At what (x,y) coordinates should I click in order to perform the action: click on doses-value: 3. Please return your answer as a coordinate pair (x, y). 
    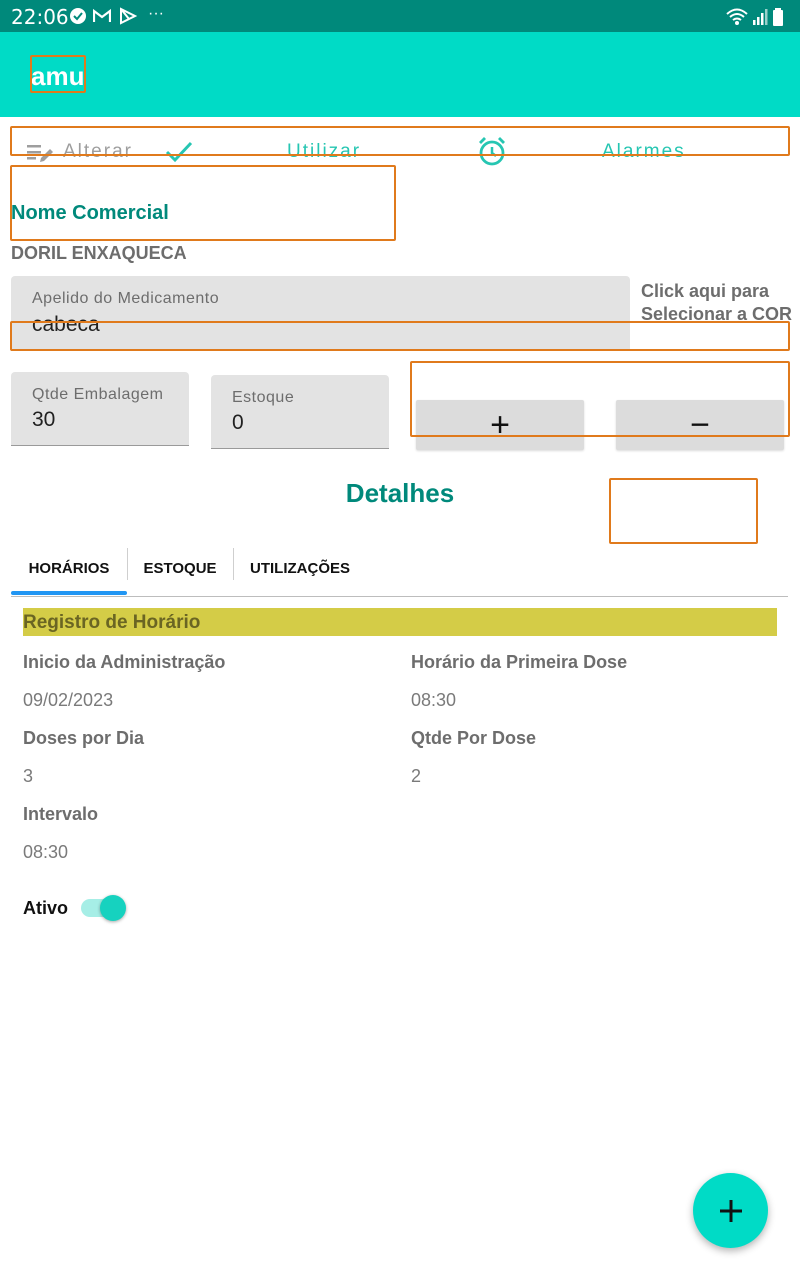
    Looking at the image, I should click on (28, 776).